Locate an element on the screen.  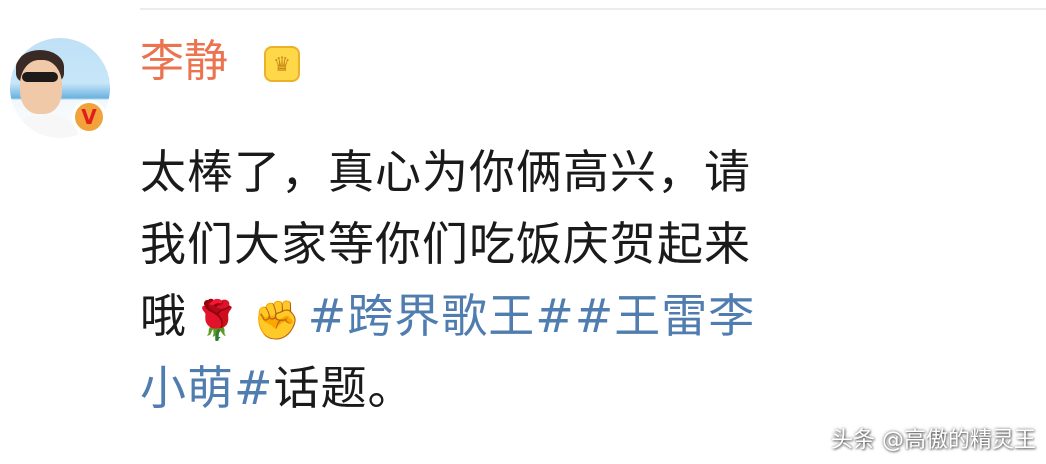
post-line-1: 太棒了，真心为你俩高兴，请 is located at coordinates (445, 172).